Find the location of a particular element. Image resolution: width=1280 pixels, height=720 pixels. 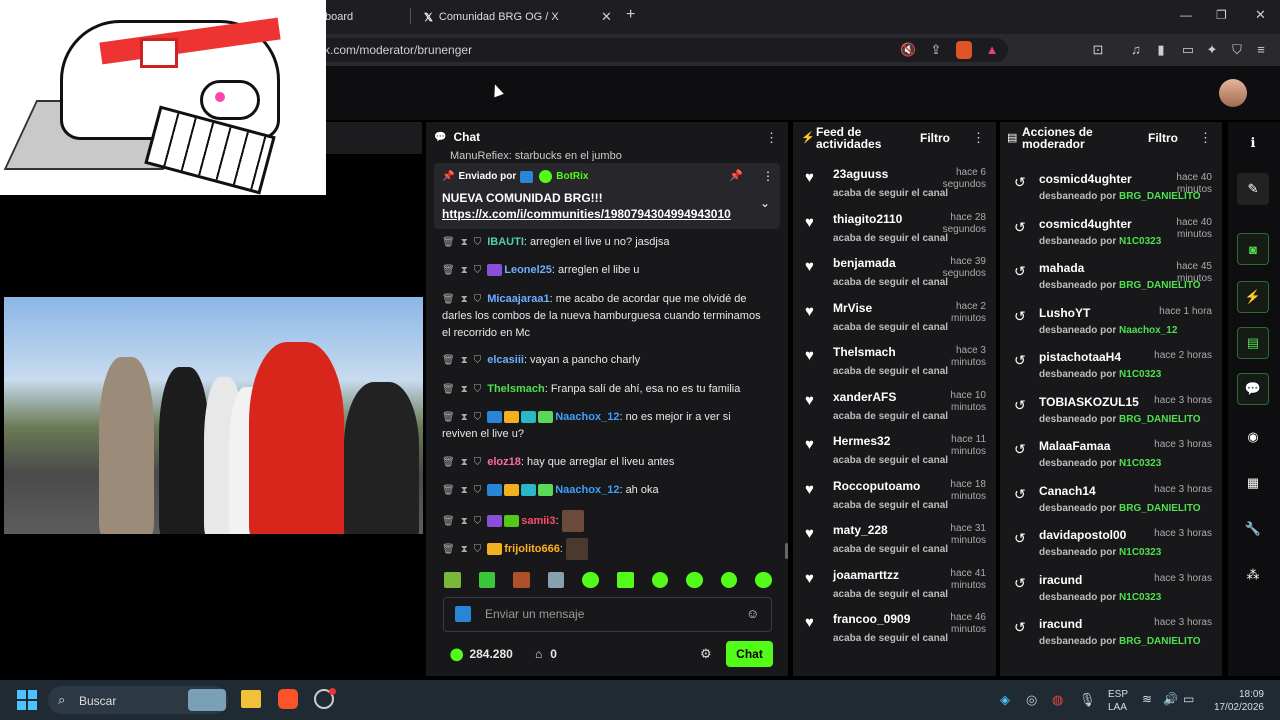

brave-shields-icon is located at coordinates (964, 50).